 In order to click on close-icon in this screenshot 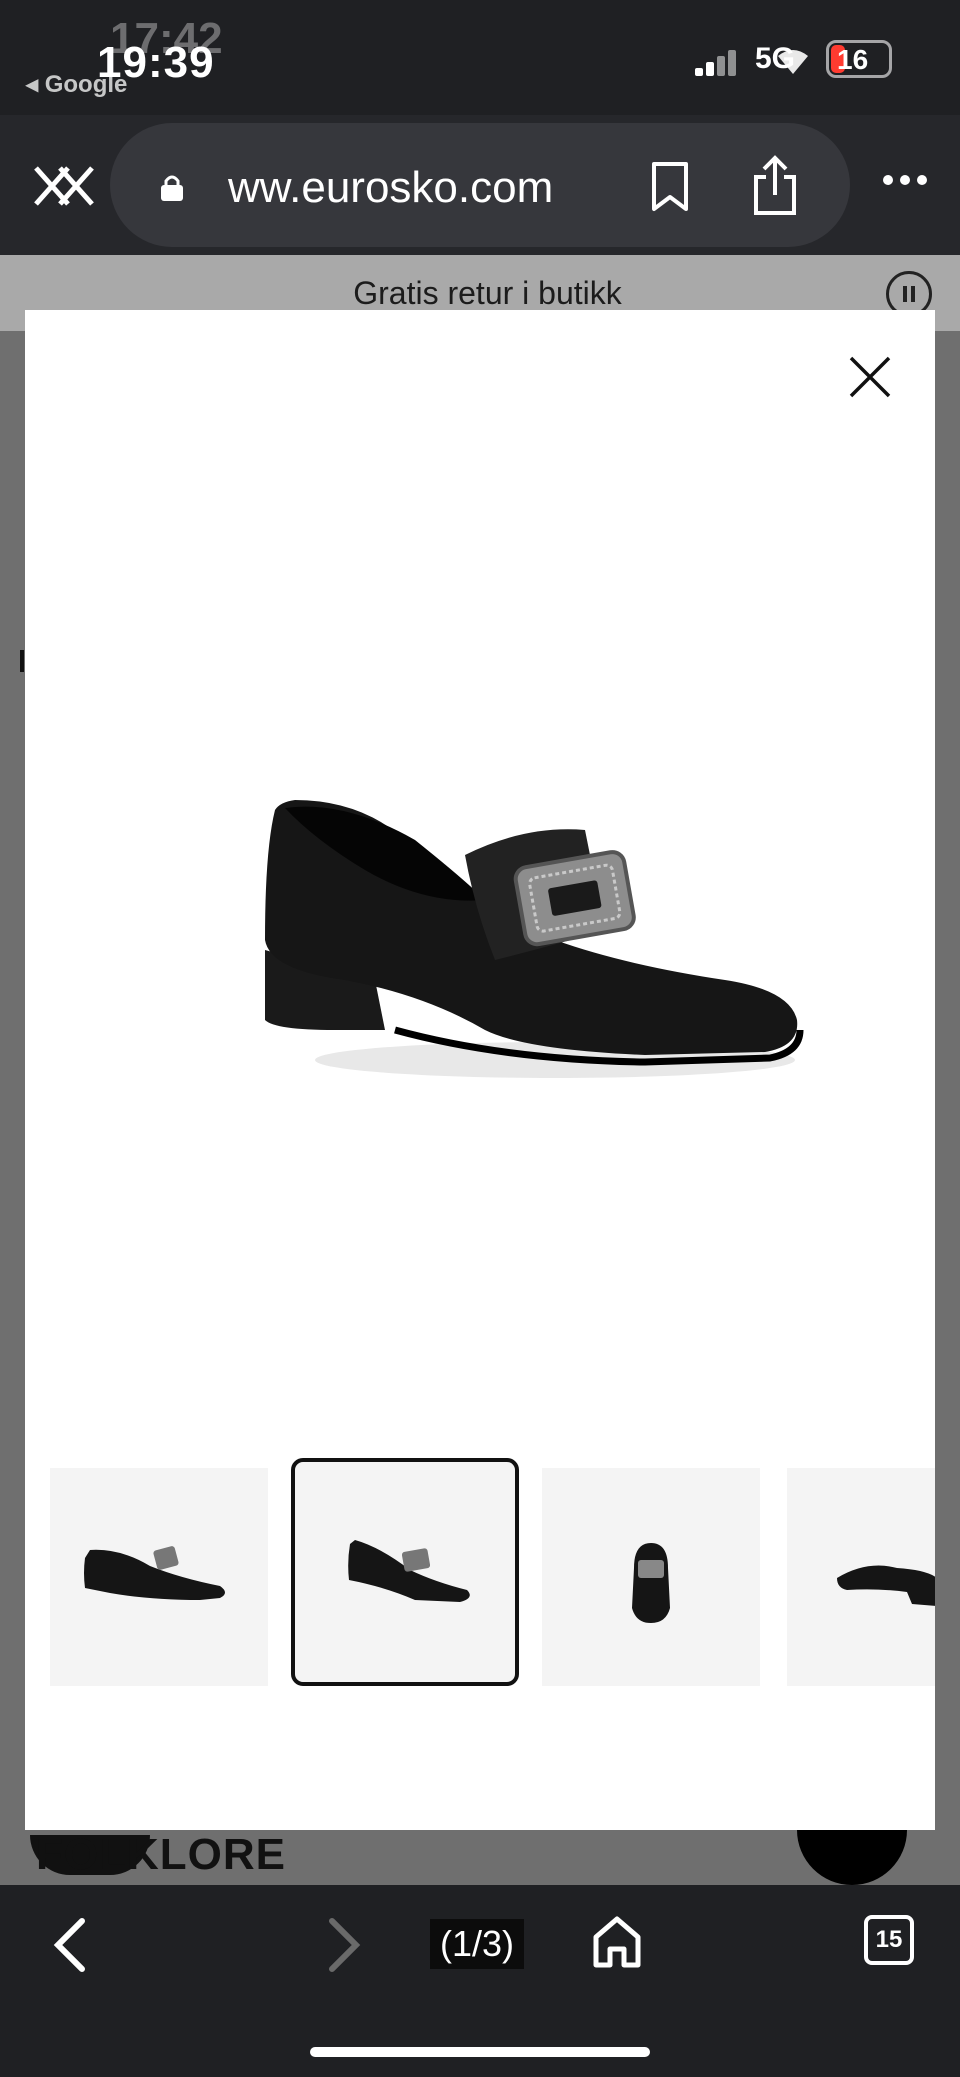, I will do `click(870, 377)`.